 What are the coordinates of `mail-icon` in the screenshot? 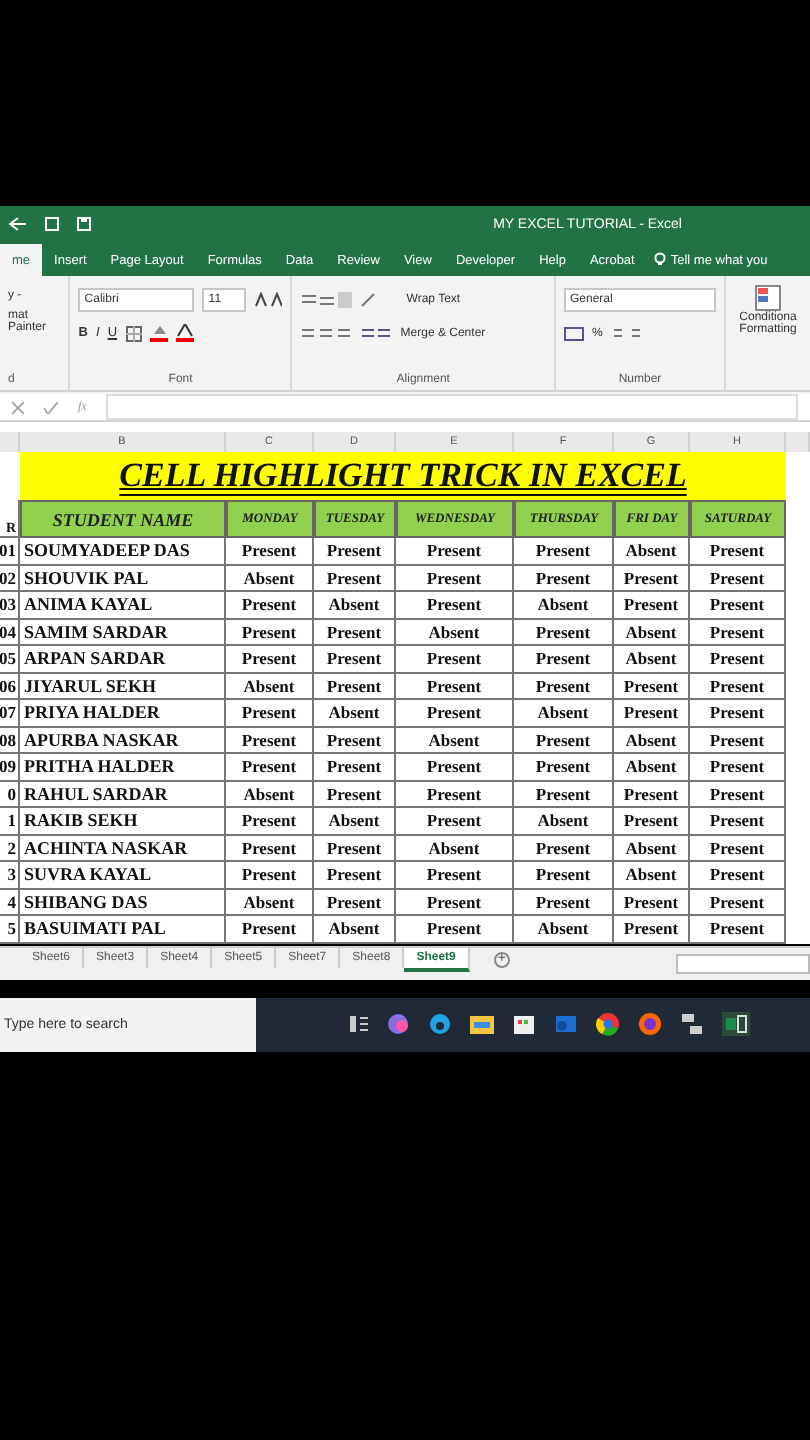 It's located at (566, 1024).